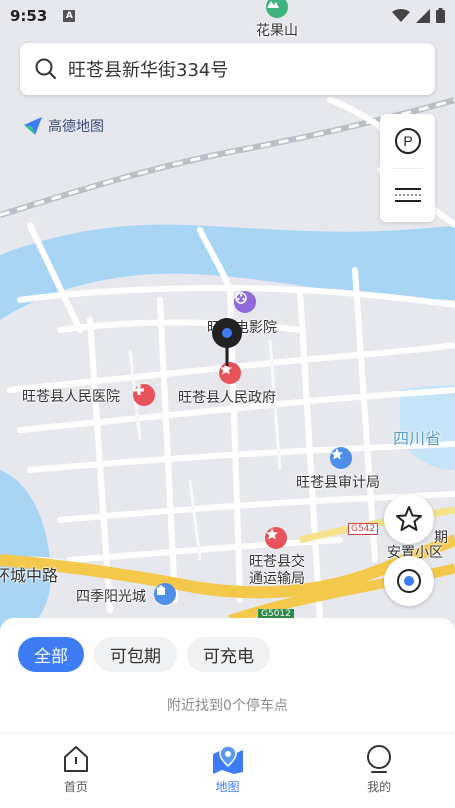 Image resolution: width=455 pixels, height=808 pixels. I want to click on audit-bureau-poi-icon, so click(341, 458).